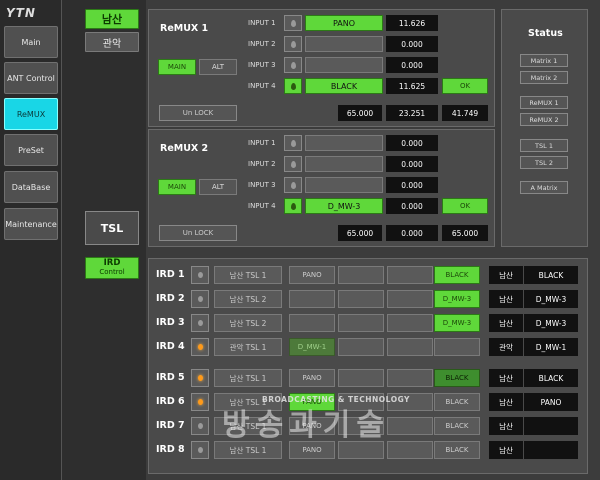 This screenshot has height=480, width=600. What do you see at coordinates (551, 402) in the screenshot?
I see `ird-current-source: PANO` at bounding box center [551, 402].